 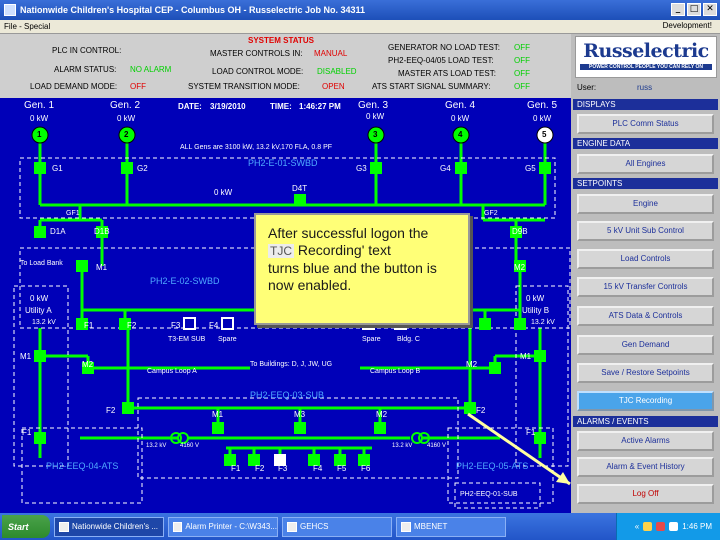 I want to click on menu-development: Development!, so click(x=687, y=25).